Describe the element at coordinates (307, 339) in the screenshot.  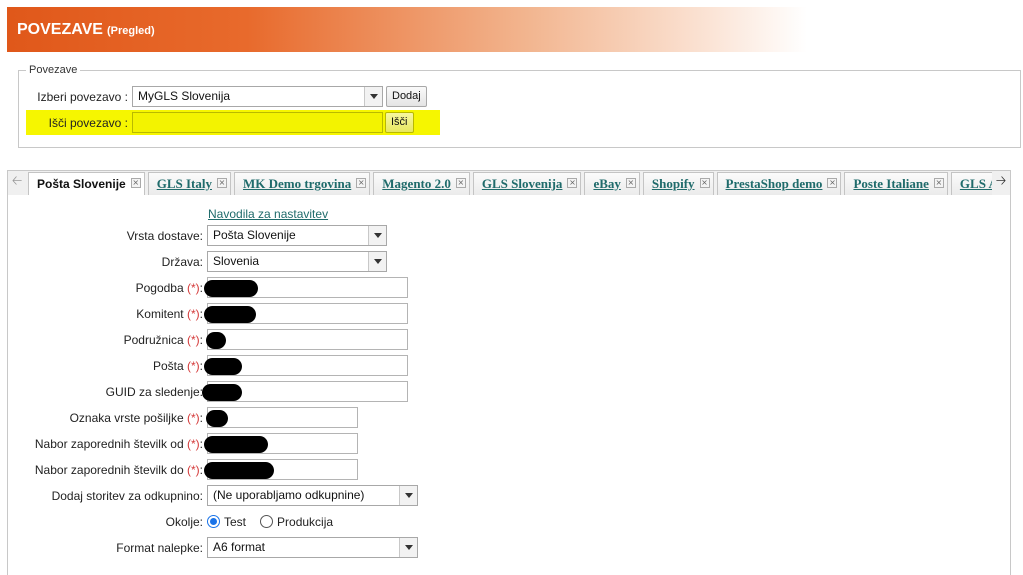
I see `branch-input` at that location.